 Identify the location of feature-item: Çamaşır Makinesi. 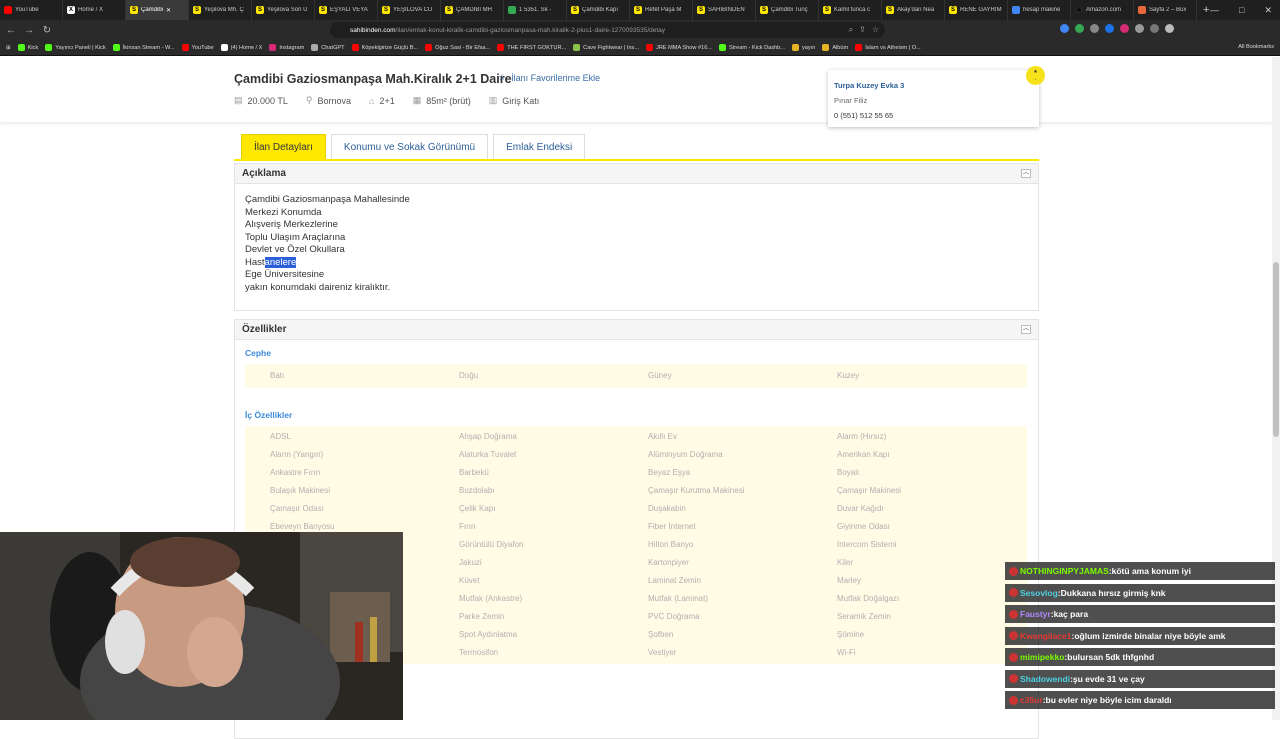
(869, 490).